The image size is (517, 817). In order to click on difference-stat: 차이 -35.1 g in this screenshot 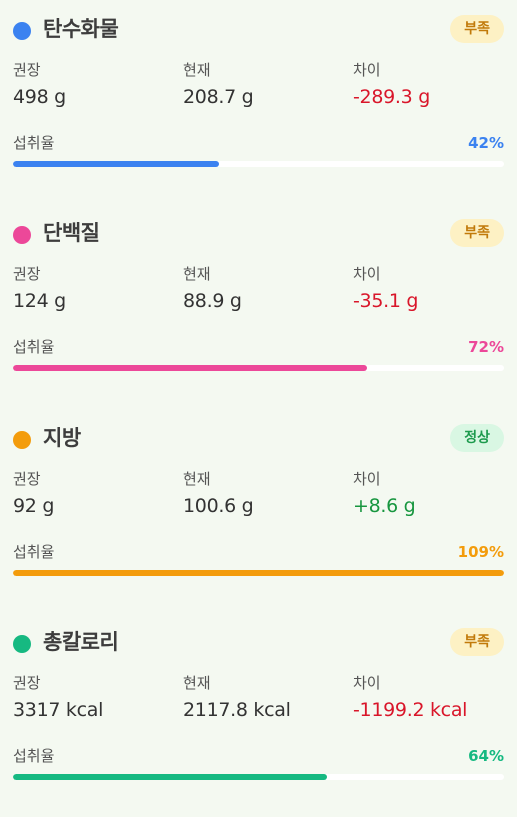, I will do `click(385, 289)`.